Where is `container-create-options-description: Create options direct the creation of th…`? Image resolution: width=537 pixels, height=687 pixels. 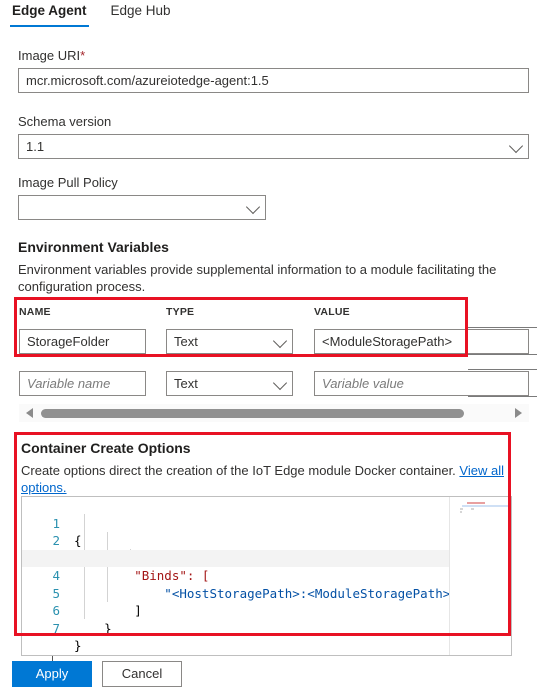
container-create-options-description: Create options direct the creation of th… is located at coordinates (262, 479).